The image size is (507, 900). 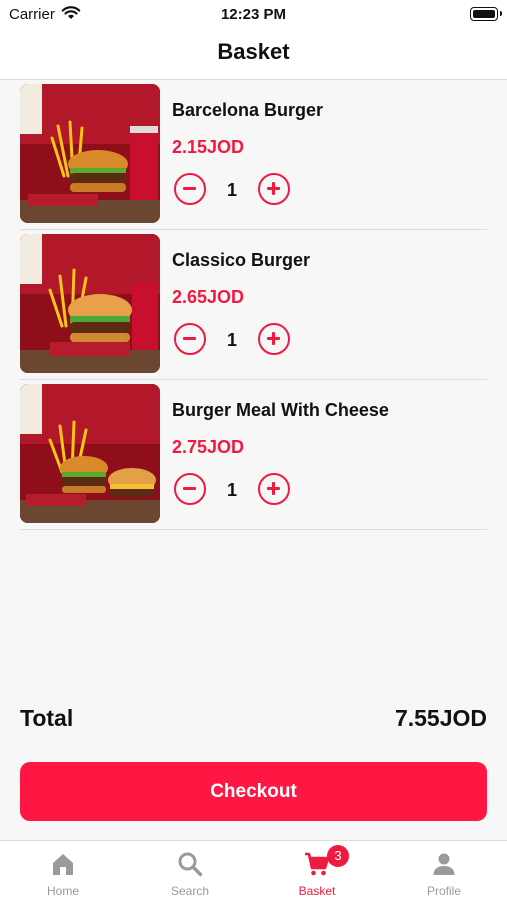 I want to click on tab-label: Profile, so click(x=443, y=891).